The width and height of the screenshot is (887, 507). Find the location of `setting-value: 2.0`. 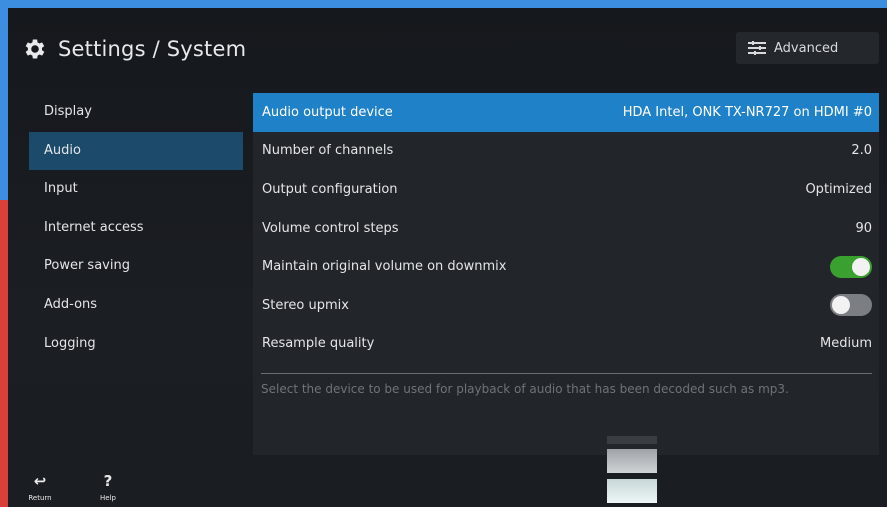

setting-value: 2.0 is located at coordinates (861, 151).